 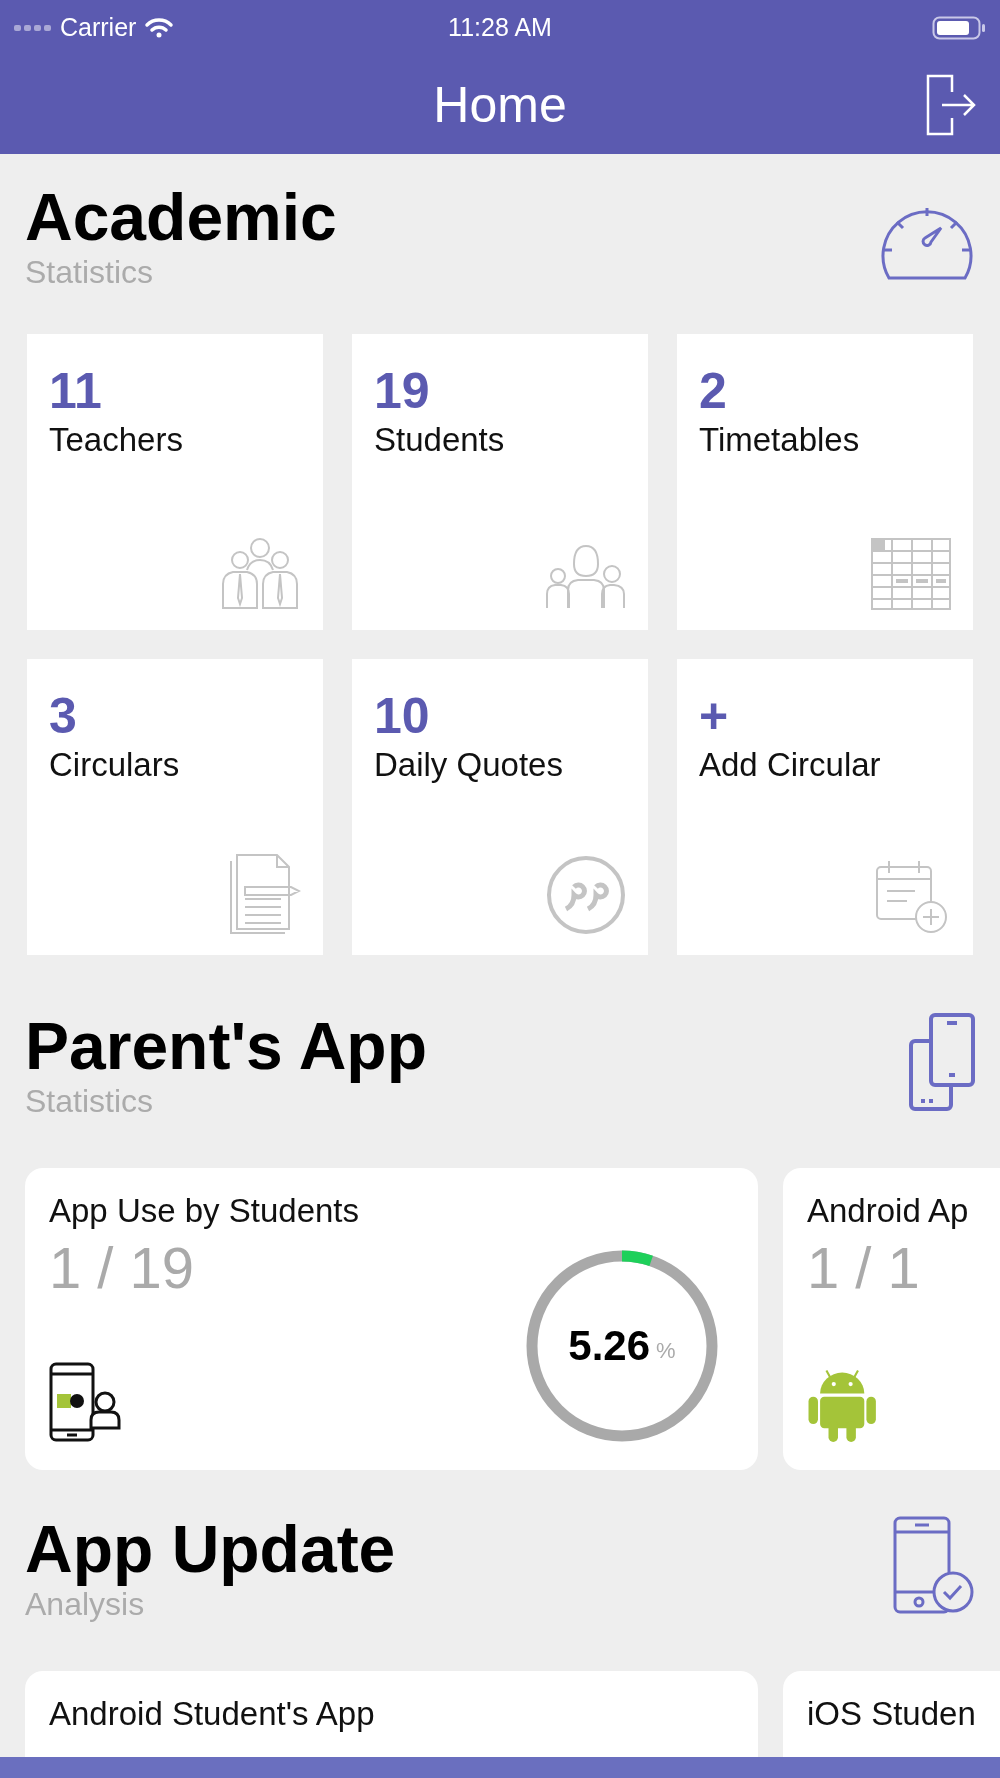 I want to click on stat-value: 19, so click(x=402, y=391).